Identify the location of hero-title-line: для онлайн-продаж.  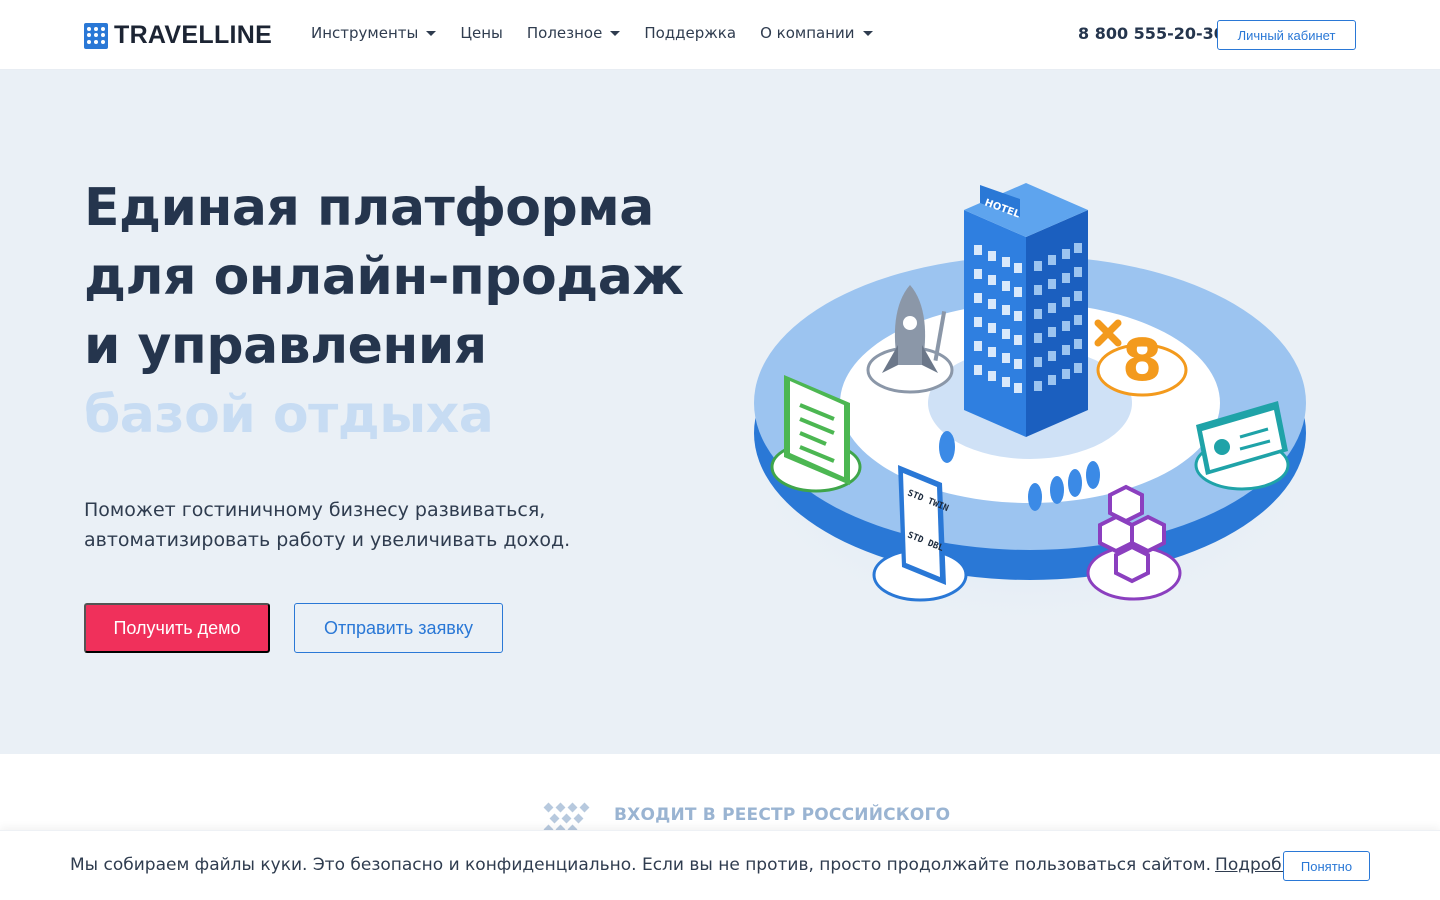
(384, 277).